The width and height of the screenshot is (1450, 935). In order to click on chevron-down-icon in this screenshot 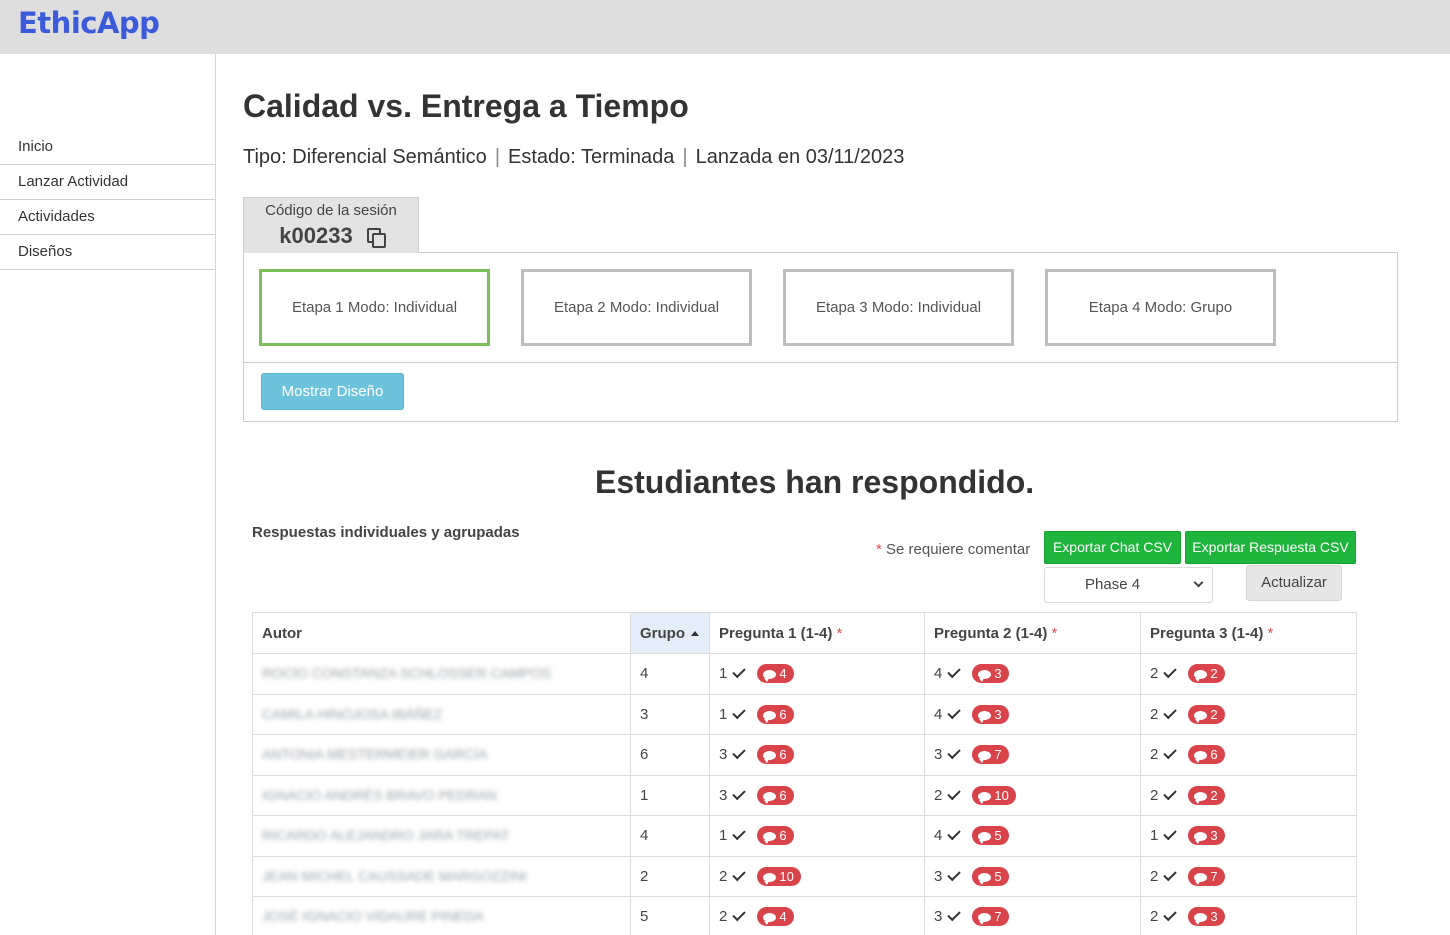, I will do `click(1198, 582)`.